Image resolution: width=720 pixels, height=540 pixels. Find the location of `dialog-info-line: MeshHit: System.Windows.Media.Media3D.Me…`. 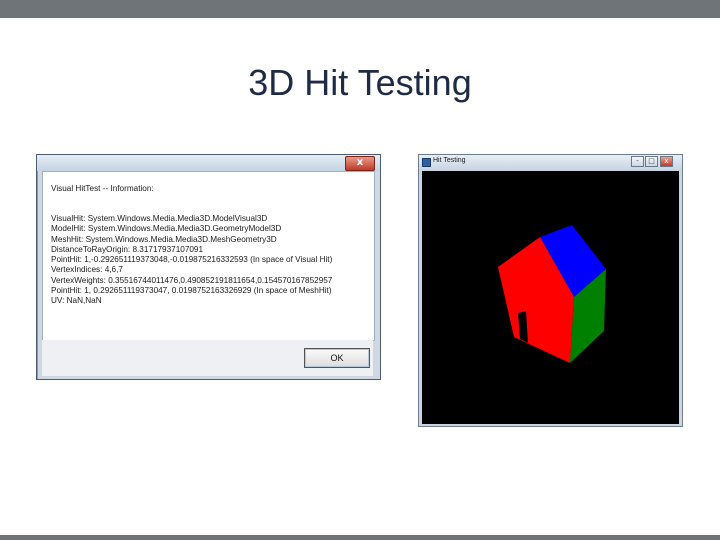

dialog-info-line: MeshHit: System.Windows.Media.Media3D.Me… is located at coordinates (164, 239).